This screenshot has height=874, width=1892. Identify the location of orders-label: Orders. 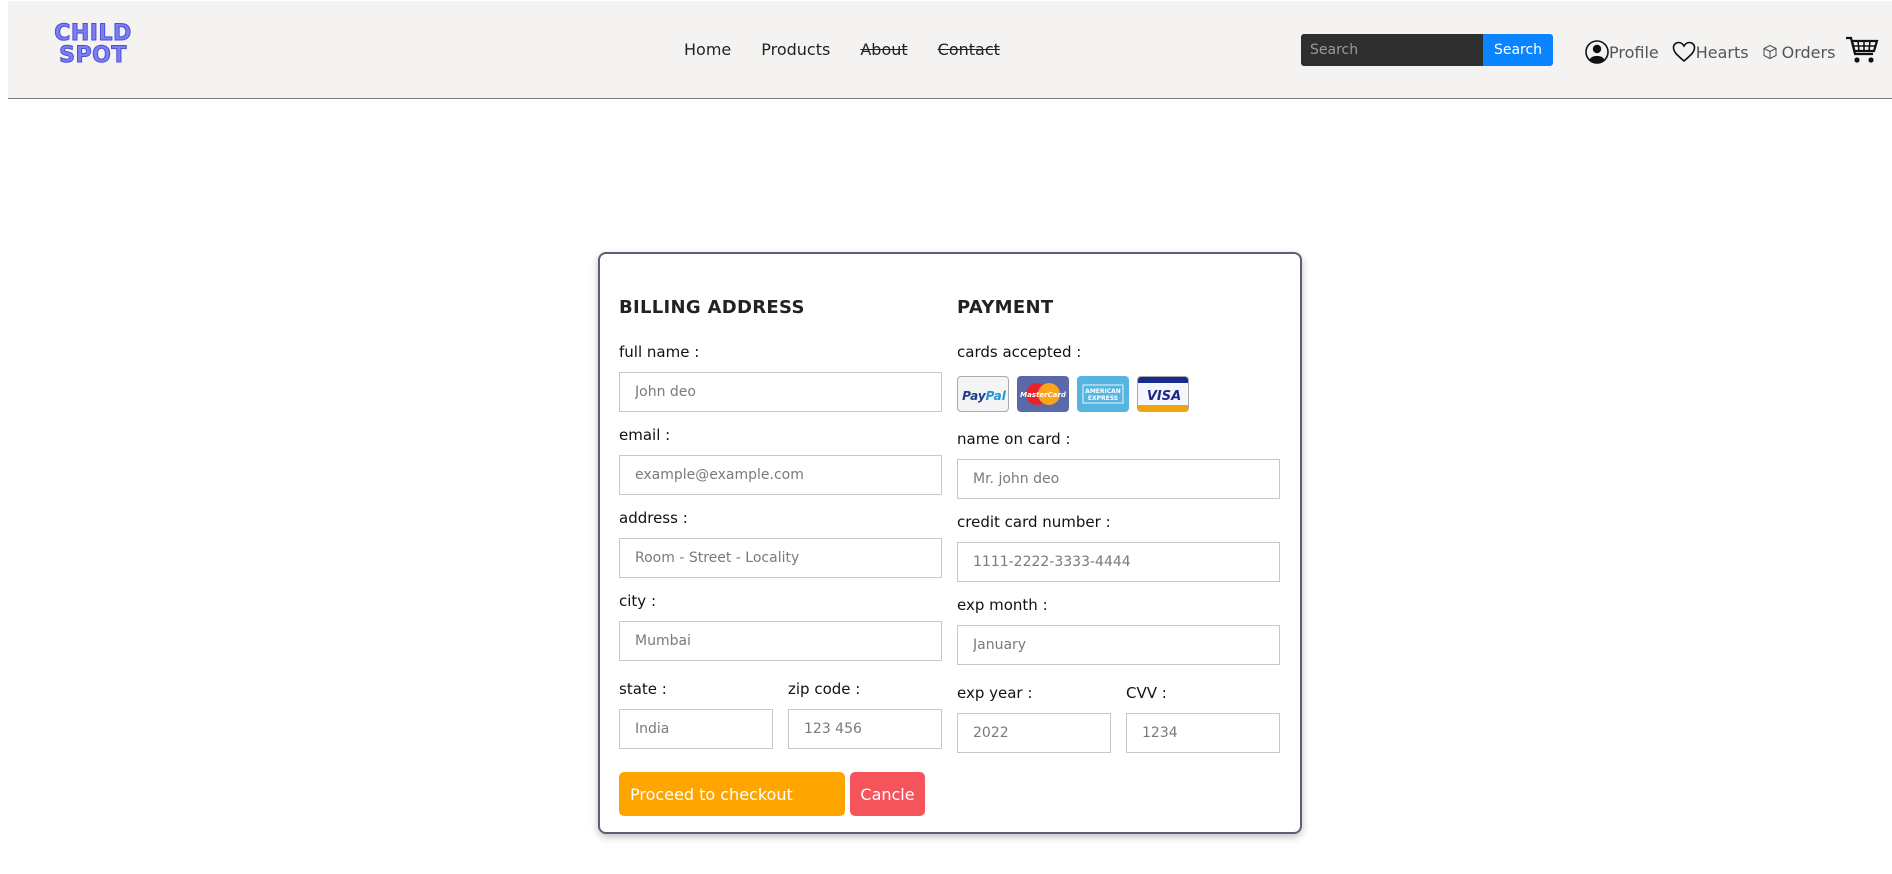
(1808, 52).